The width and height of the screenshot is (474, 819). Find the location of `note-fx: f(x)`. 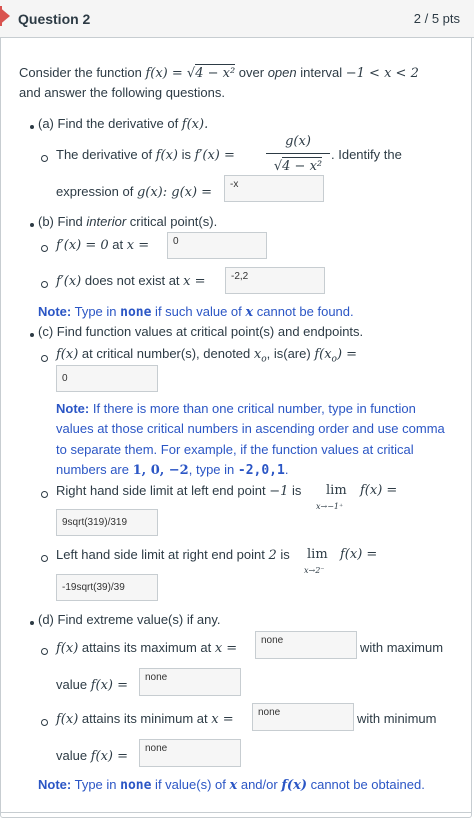

note-fx: f(x) is located at coordinates (294, 785).